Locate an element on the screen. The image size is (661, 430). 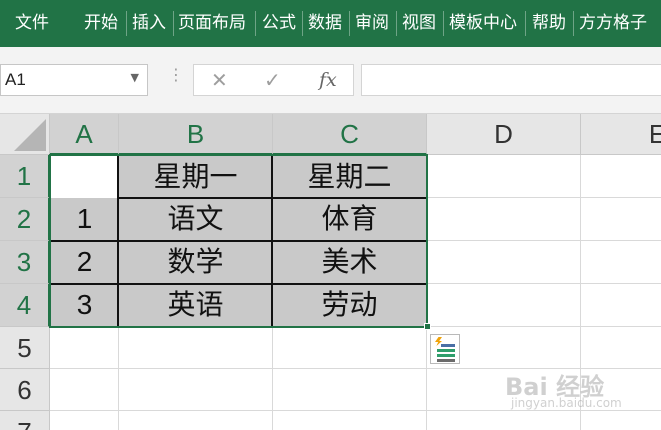
column-header-b: B is located at coordinates (196, 134).